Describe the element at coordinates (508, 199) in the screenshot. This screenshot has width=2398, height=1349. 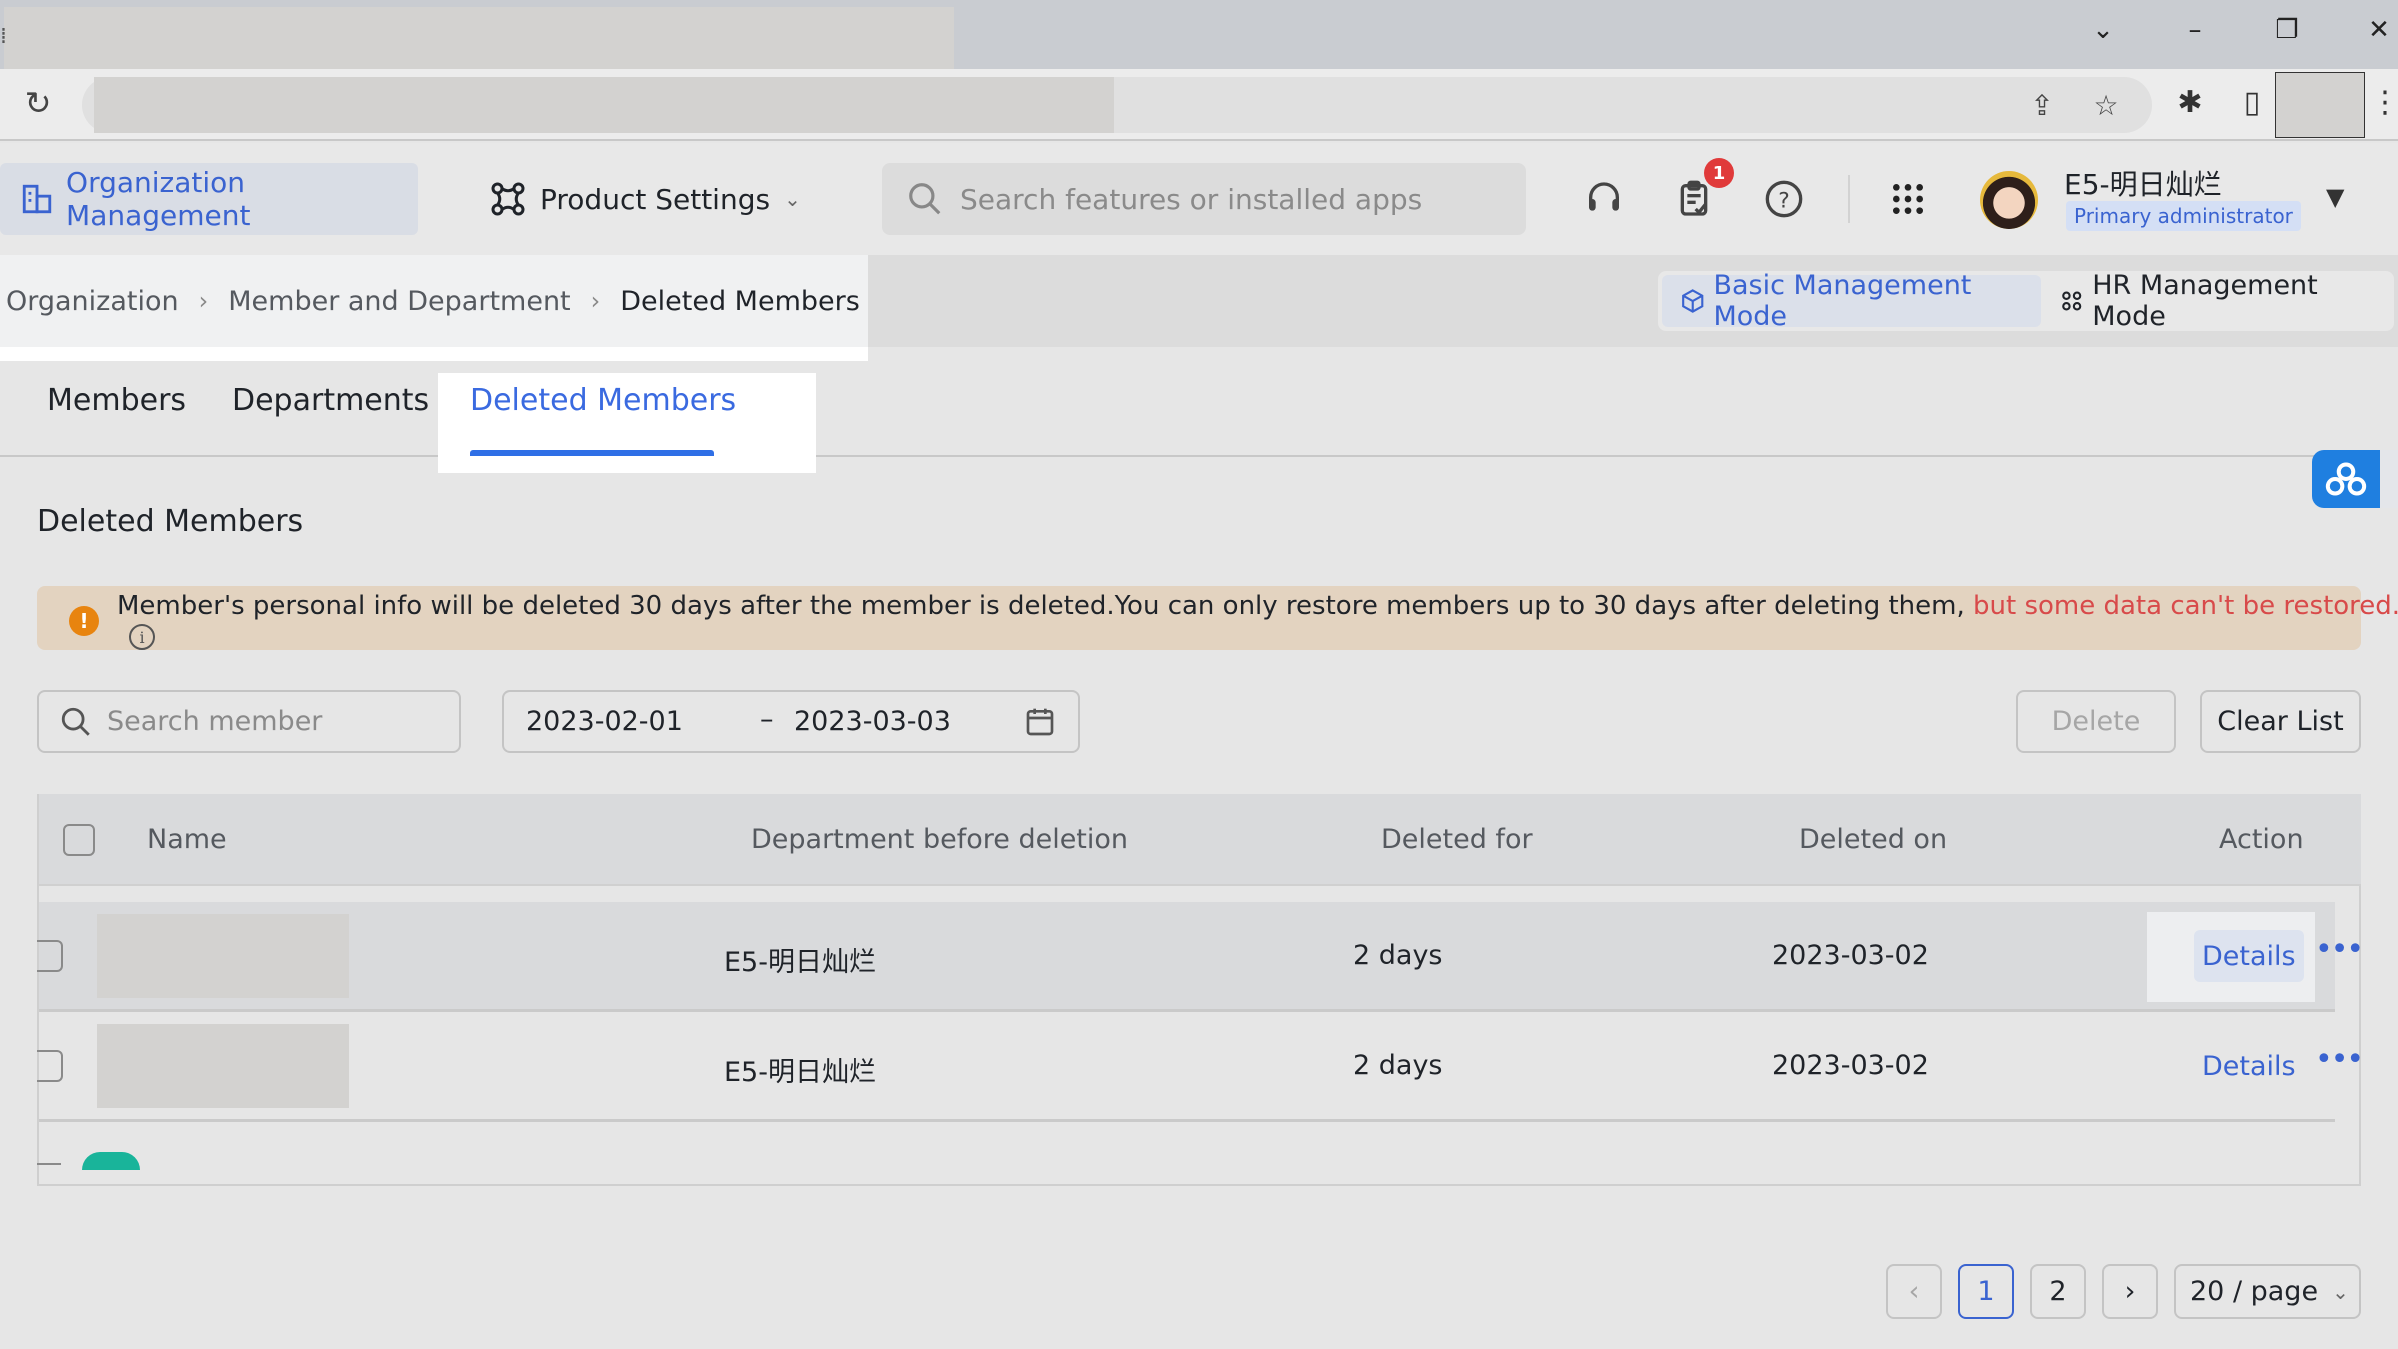
I see `product-settings-icon` at that location.